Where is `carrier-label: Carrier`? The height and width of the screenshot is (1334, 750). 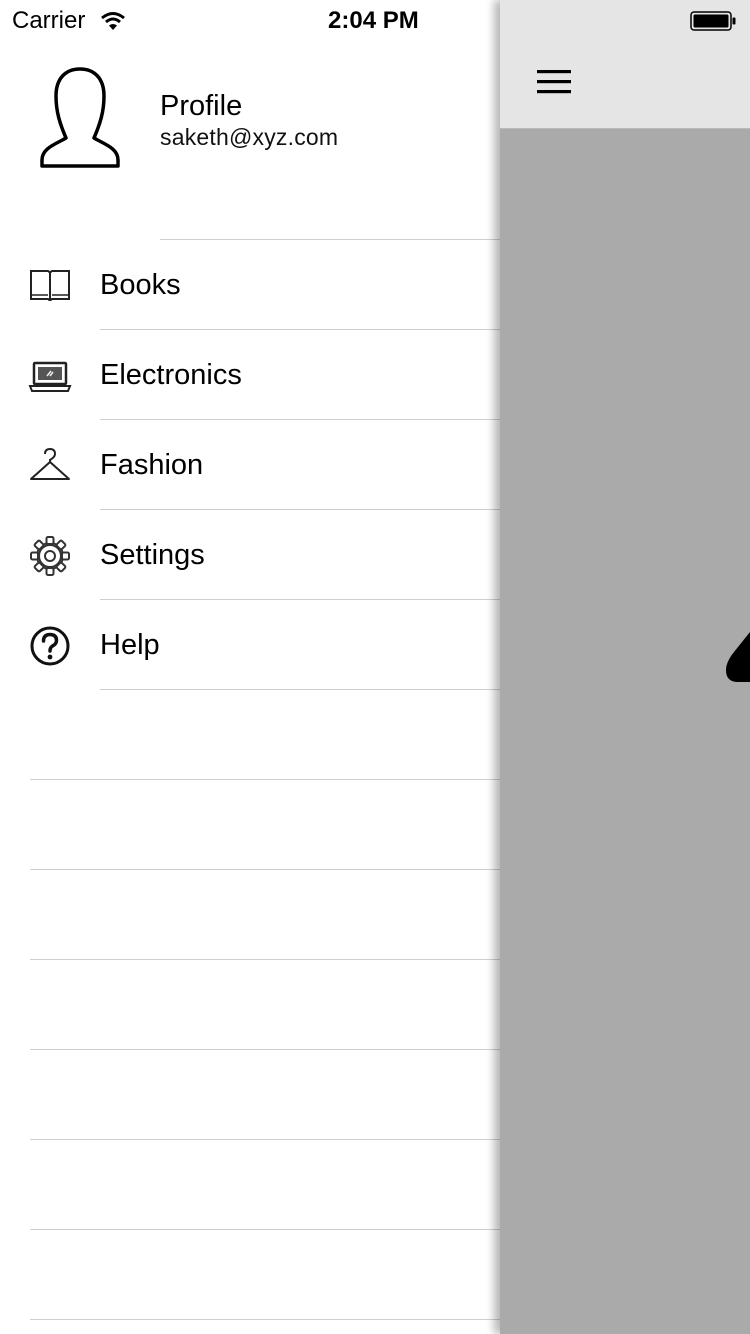
carrier-label: Carrier is located at coordinates (49, 20).